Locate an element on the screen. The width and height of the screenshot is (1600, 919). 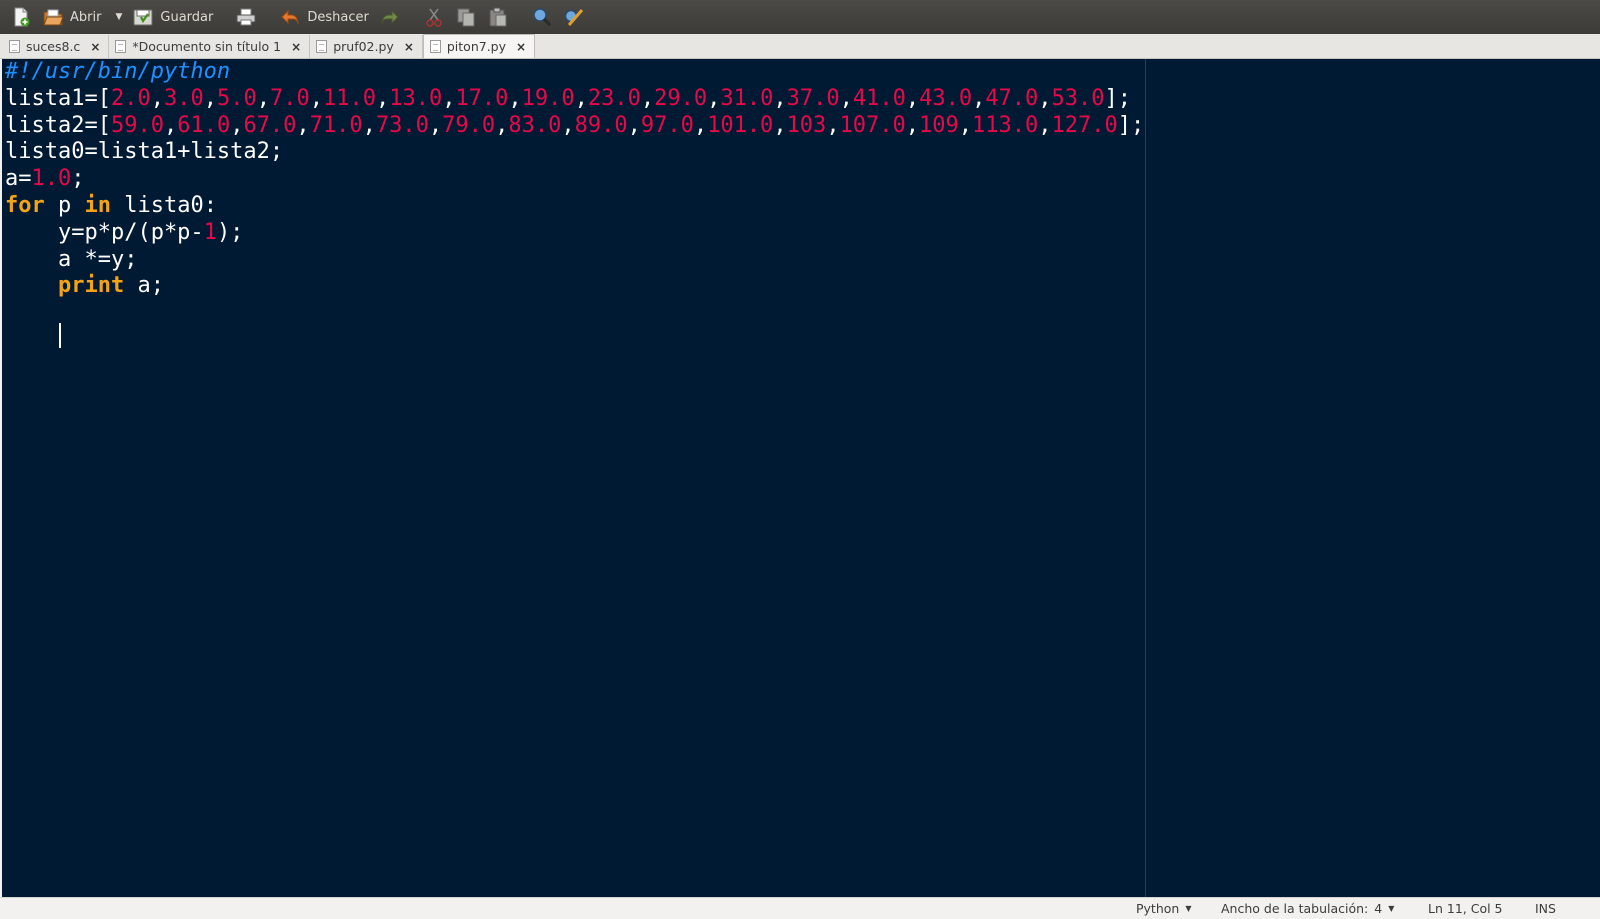
print-button is located at coordinates (246, 17).